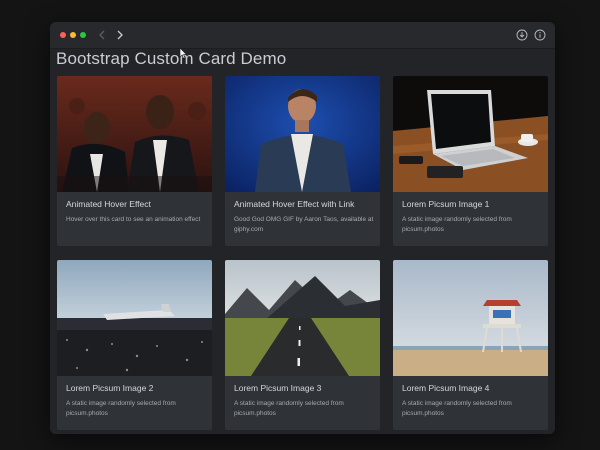 The image size is (600, 450). What do you see at coordinates (83, 35) in the screenshot?
I see `maximize-window-button` at bounding box center [83, 35].